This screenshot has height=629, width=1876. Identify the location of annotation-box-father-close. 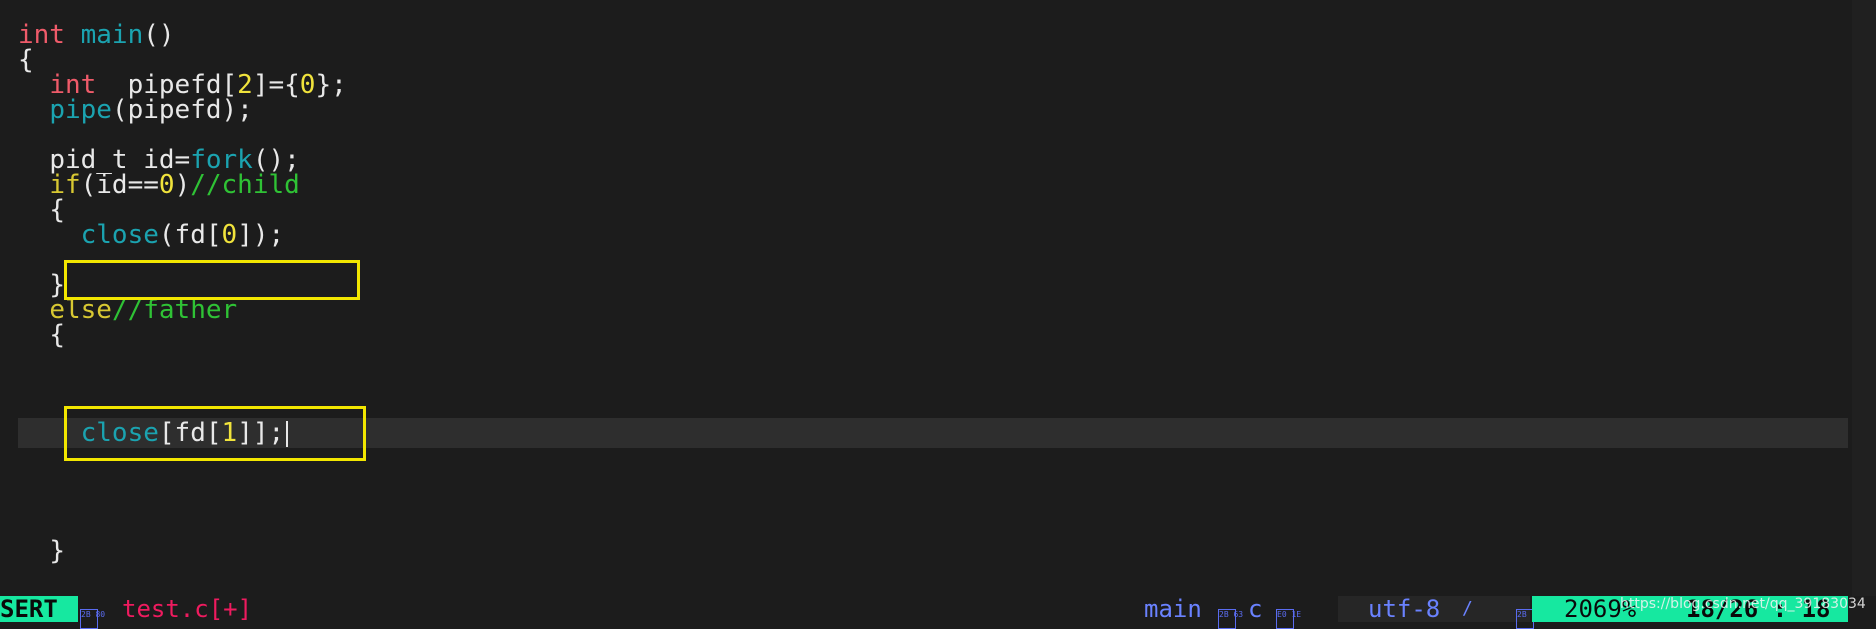
(215, 433).